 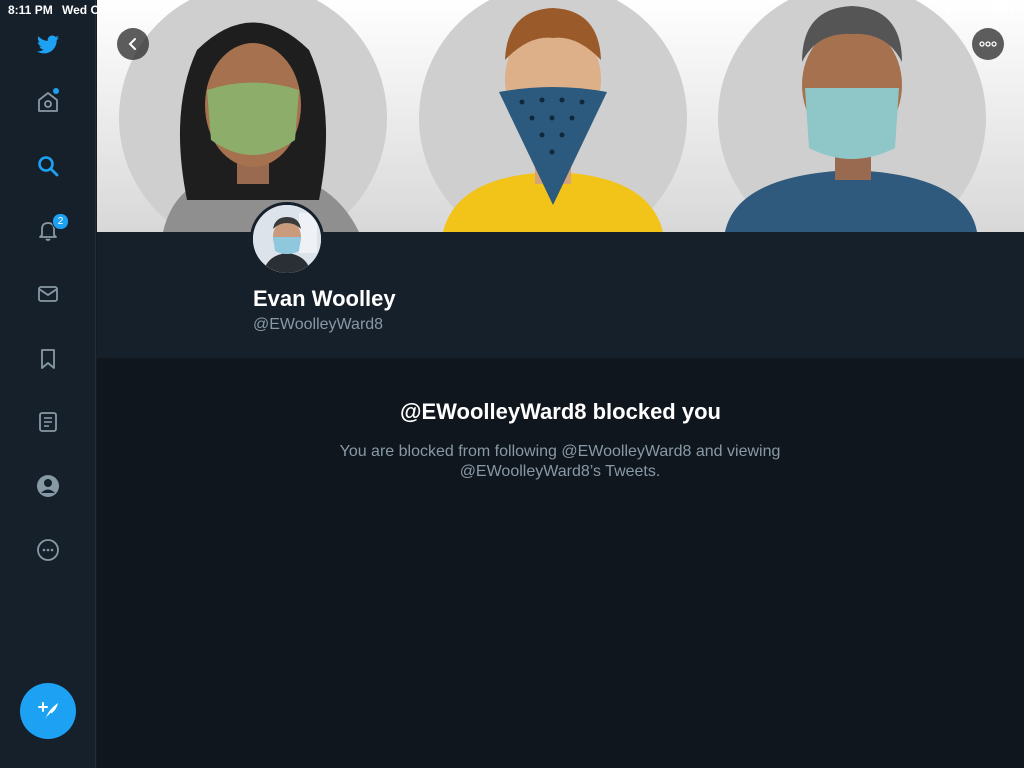 What do you see at coordinates (560, 295) in the screenshot?
I see `profile-header` at bounding box center [560, 295].